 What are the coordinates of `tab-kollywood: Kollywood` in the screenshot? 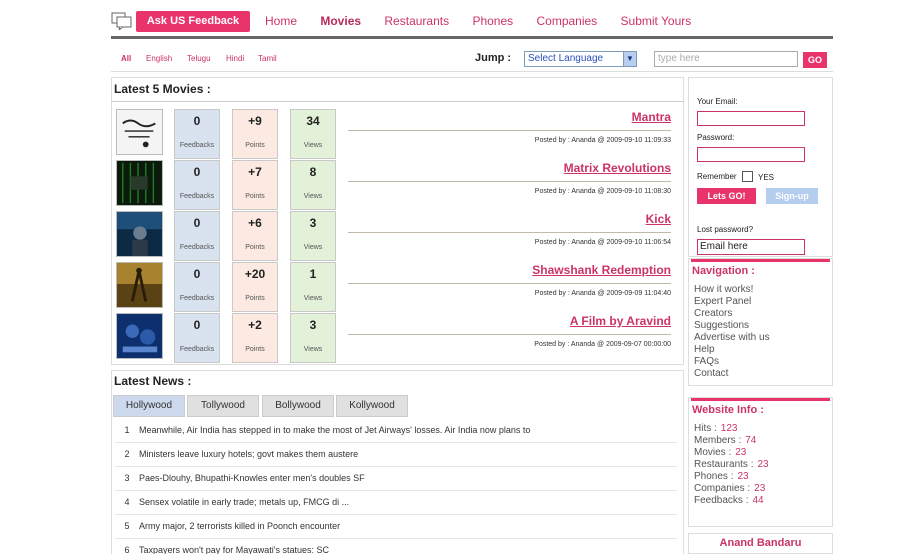 It's located at (372, 406).